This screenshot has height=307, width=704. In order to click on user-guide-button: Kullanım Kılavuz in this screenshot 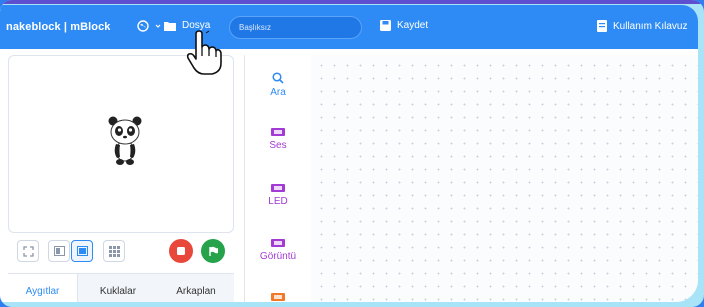, I will do `click(642, 26)`.